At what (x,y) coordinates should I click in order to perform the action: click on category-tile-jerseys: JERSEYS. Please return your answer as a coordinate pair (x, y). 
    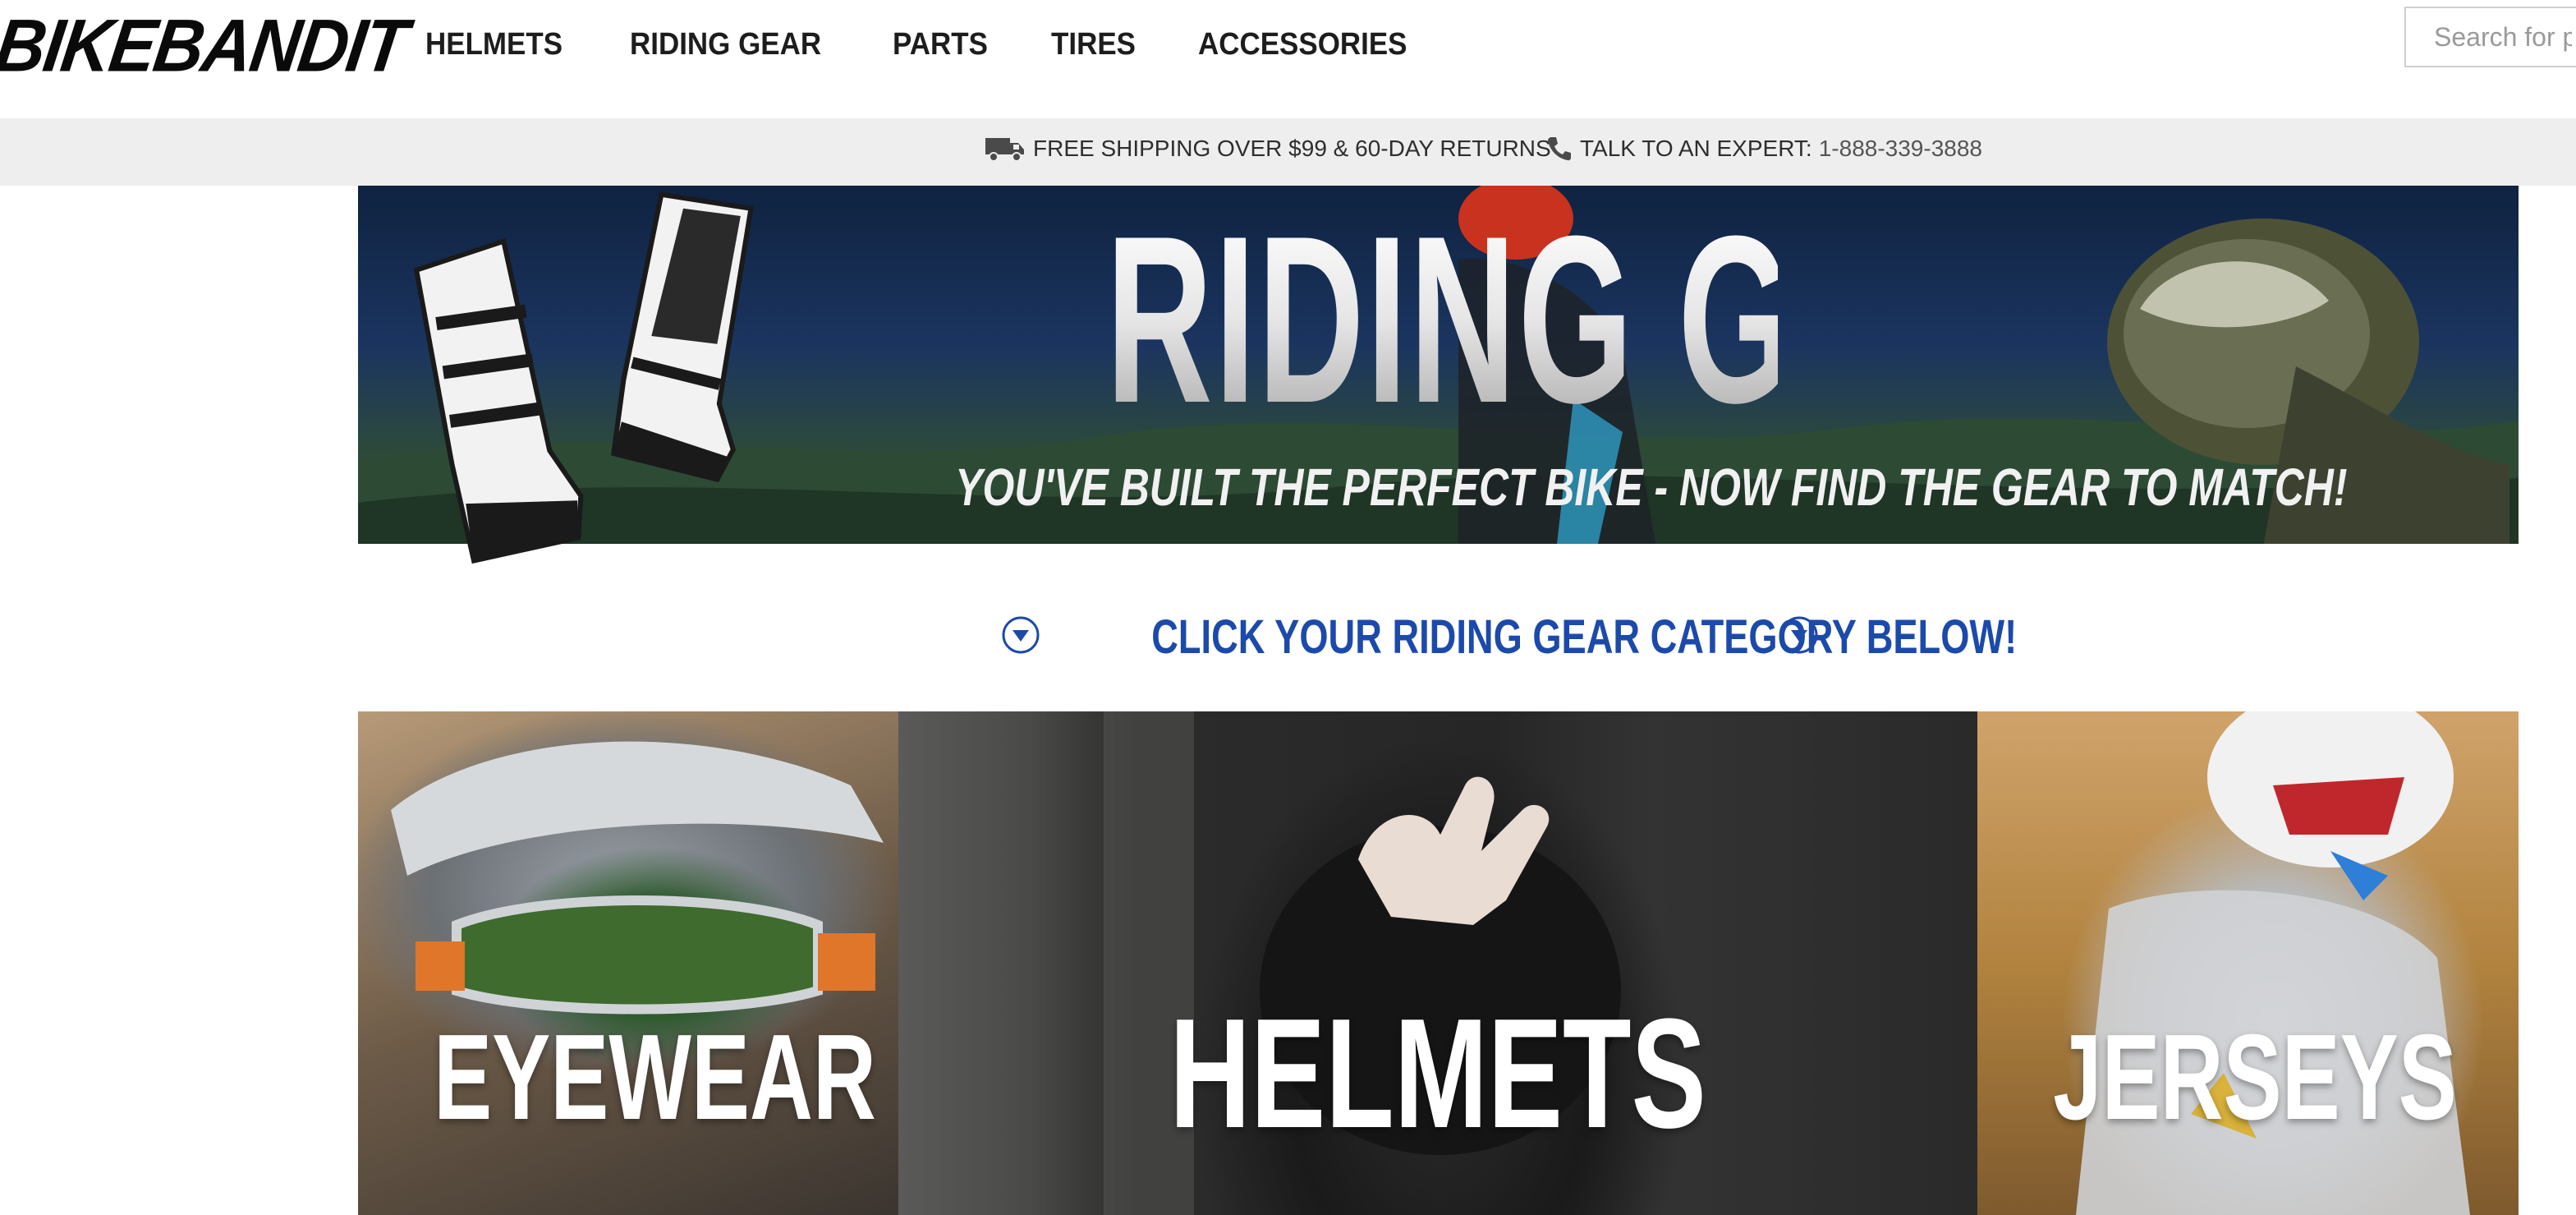
    Looking at the image, I should click on (2248, 963).